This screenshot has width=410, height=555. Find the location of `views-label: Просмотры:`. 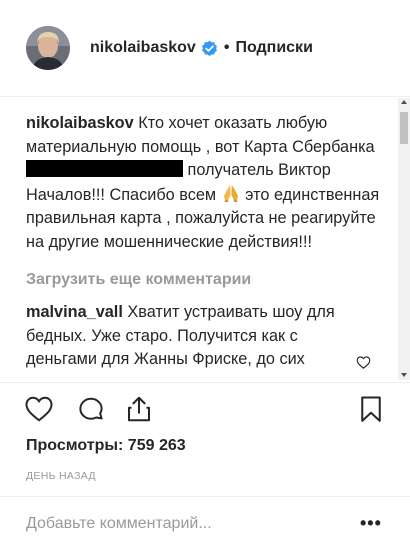

views-label: Просмотры: is located at coordinates (75, 445).